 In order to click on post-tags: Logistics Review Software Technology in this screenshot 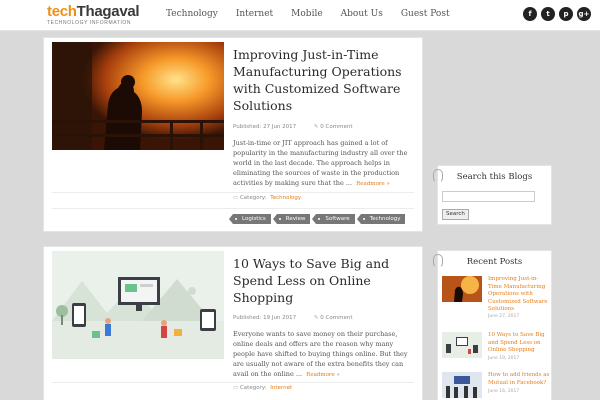, I will do `click(317, 219)`.